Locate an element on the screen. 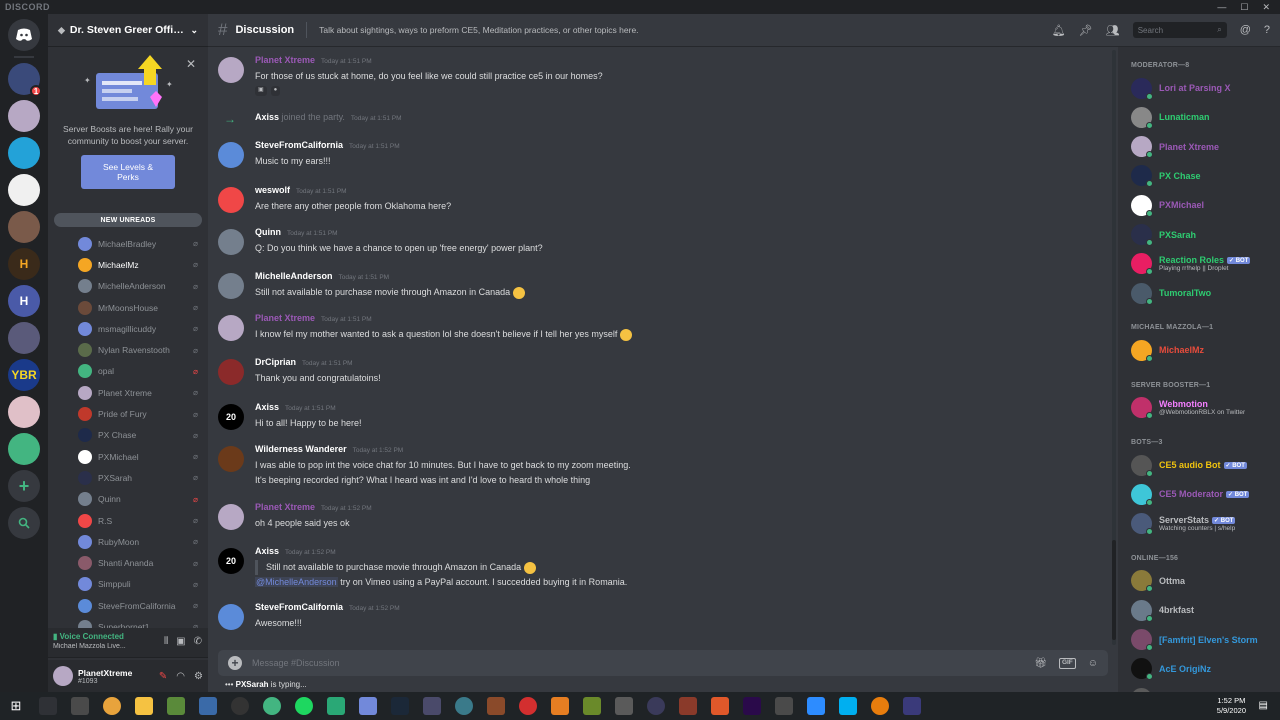 Image resolution: width=1280 pixels, height=720 pixels. voice-user-item: msmagillicuddy ⌀ is located at coordinates (128, 328).